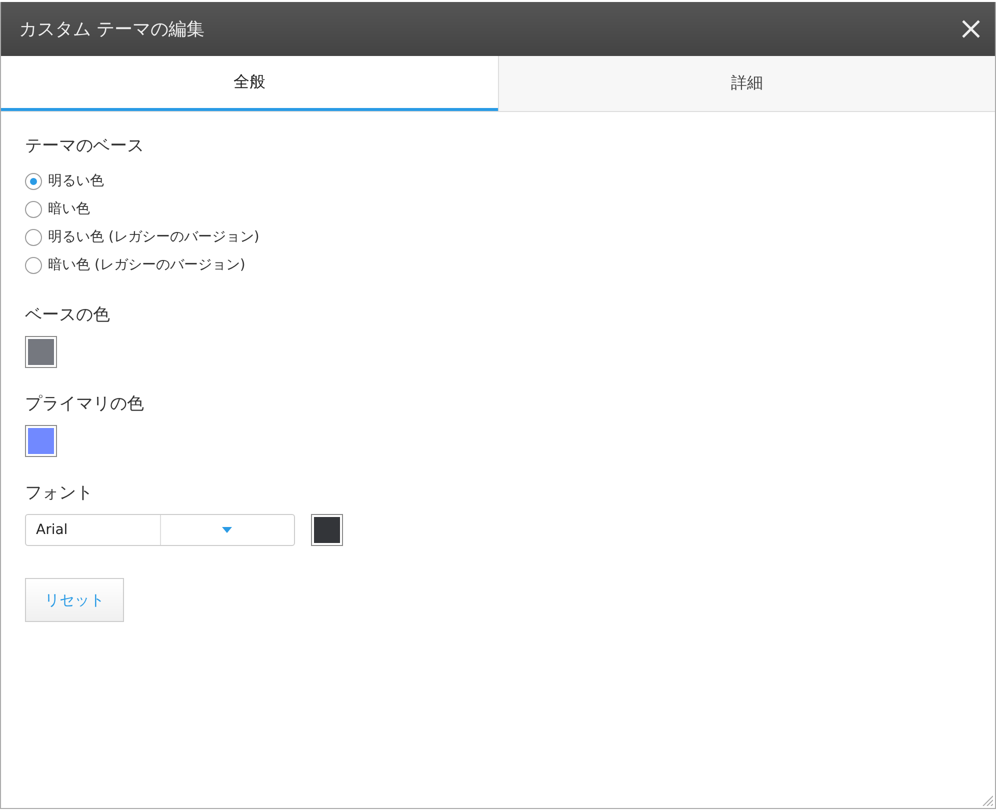  Describe the element at coordinates (64, 181) in the screenshot. I see `radio-option: 明るい色` at that location.